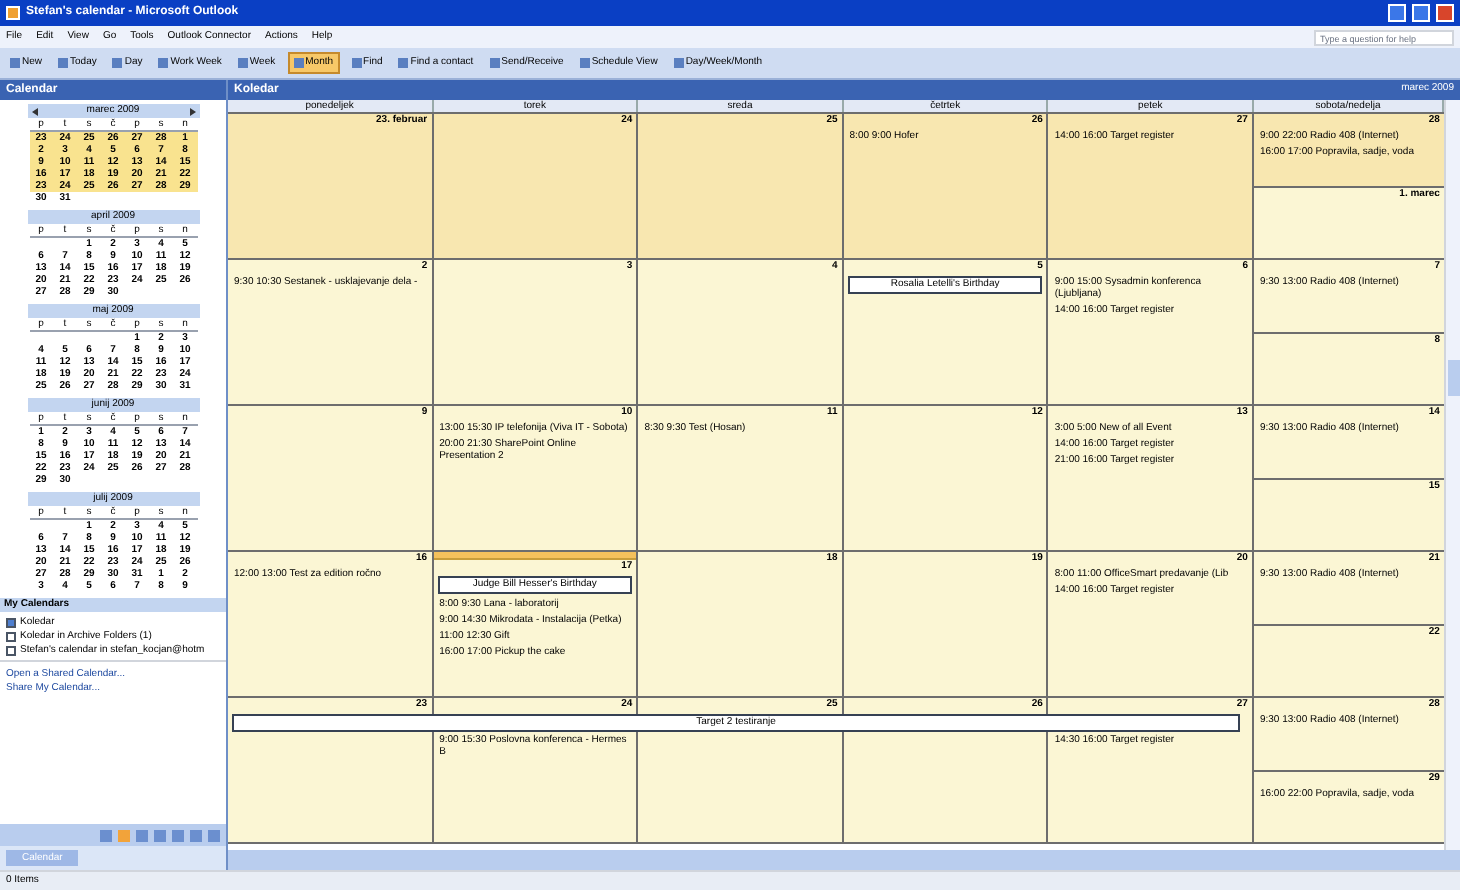 The width and height of the screenshot is (1460, 890). I want to click on close-button, so click(1445, 13).